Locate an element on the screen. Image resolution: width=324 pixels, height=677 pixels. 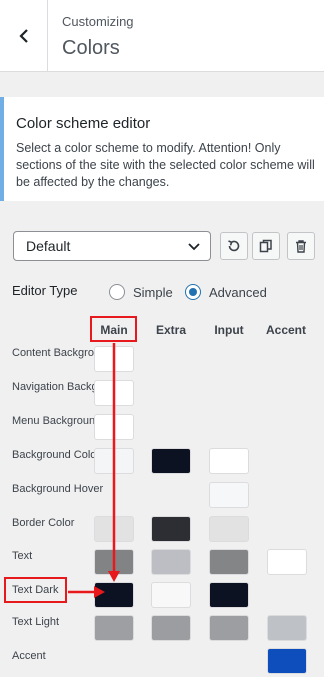
swatch-text-dark-input is located at coordinates (229, 595).